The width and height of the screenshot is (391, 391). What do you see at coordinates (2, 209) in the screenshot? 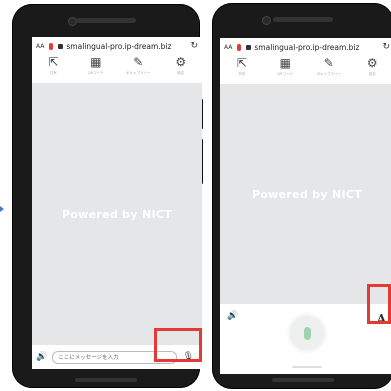
I see `arrow-indicator` at bounding box center [2, 209].